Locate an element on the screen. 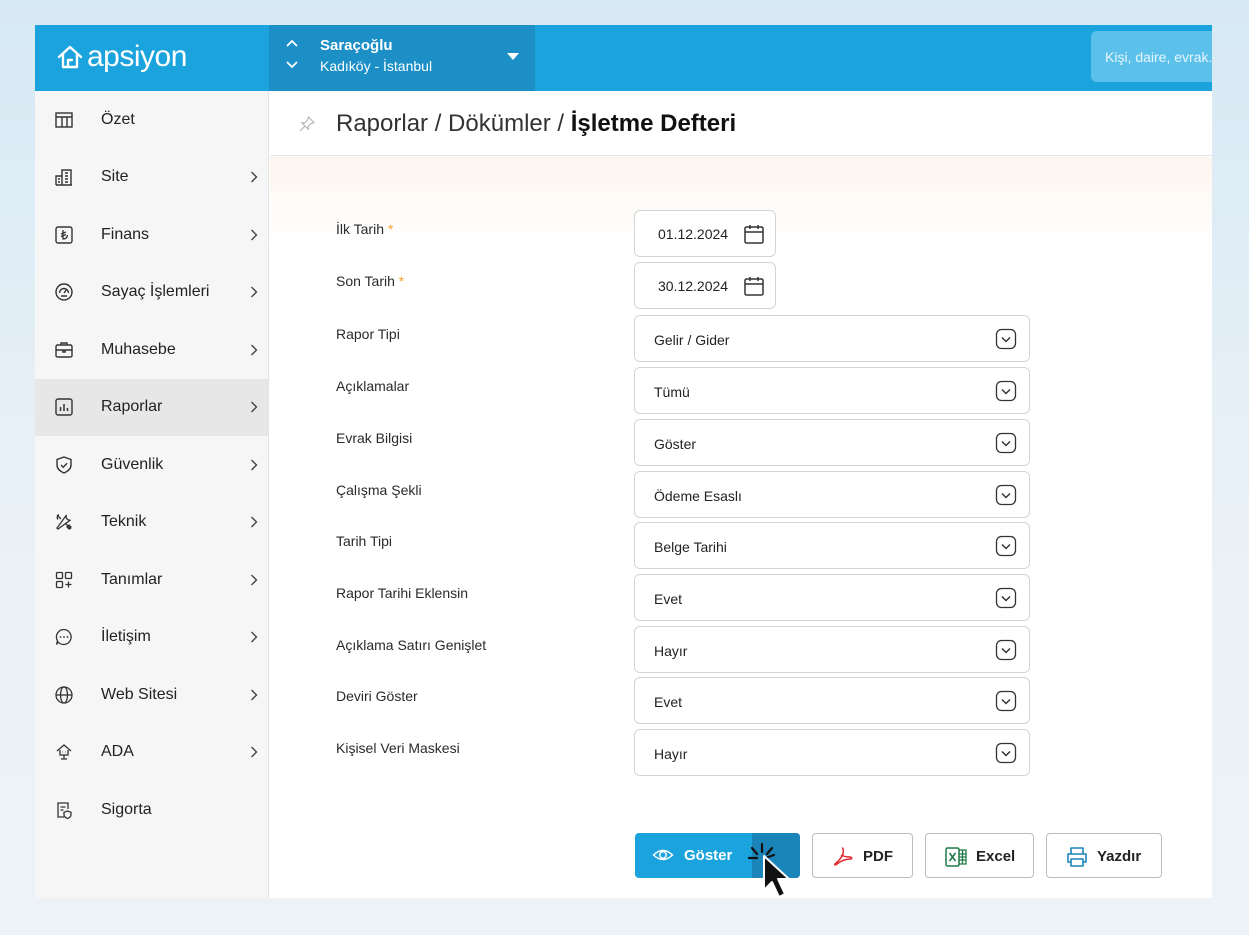  expand-description-select: Hayır is located at coordinates (832, 649).